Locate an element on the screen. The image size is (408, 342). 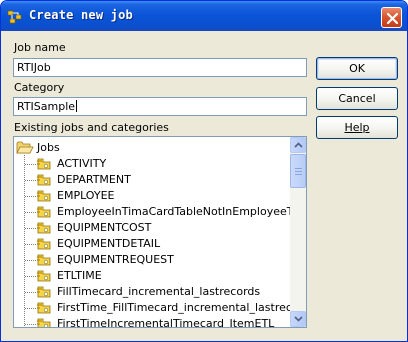
tree-item: EQUIPMENTREQUEST is located at coordinates (152, 260).